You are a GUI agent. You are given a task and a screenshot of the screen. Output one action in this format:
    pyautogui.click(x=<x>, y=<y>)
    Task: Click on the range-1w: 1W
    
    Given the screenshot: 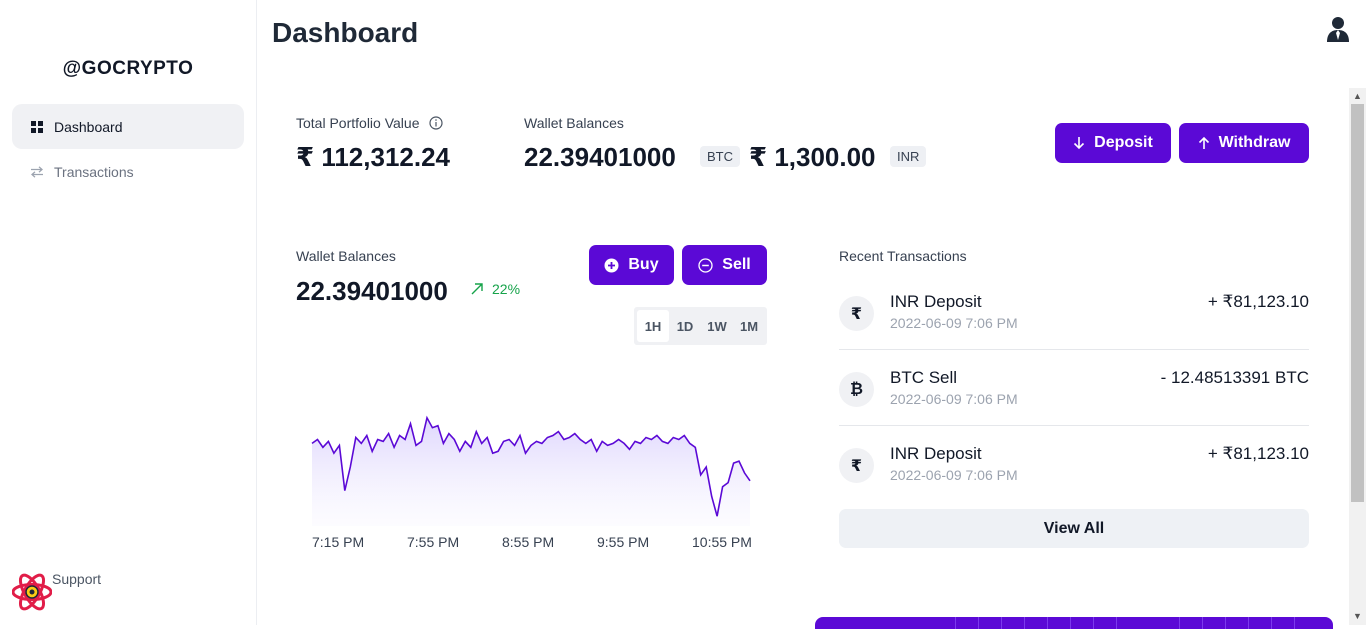 What is the action you would take?
    pyautogui.click(x=717, y=326)
    